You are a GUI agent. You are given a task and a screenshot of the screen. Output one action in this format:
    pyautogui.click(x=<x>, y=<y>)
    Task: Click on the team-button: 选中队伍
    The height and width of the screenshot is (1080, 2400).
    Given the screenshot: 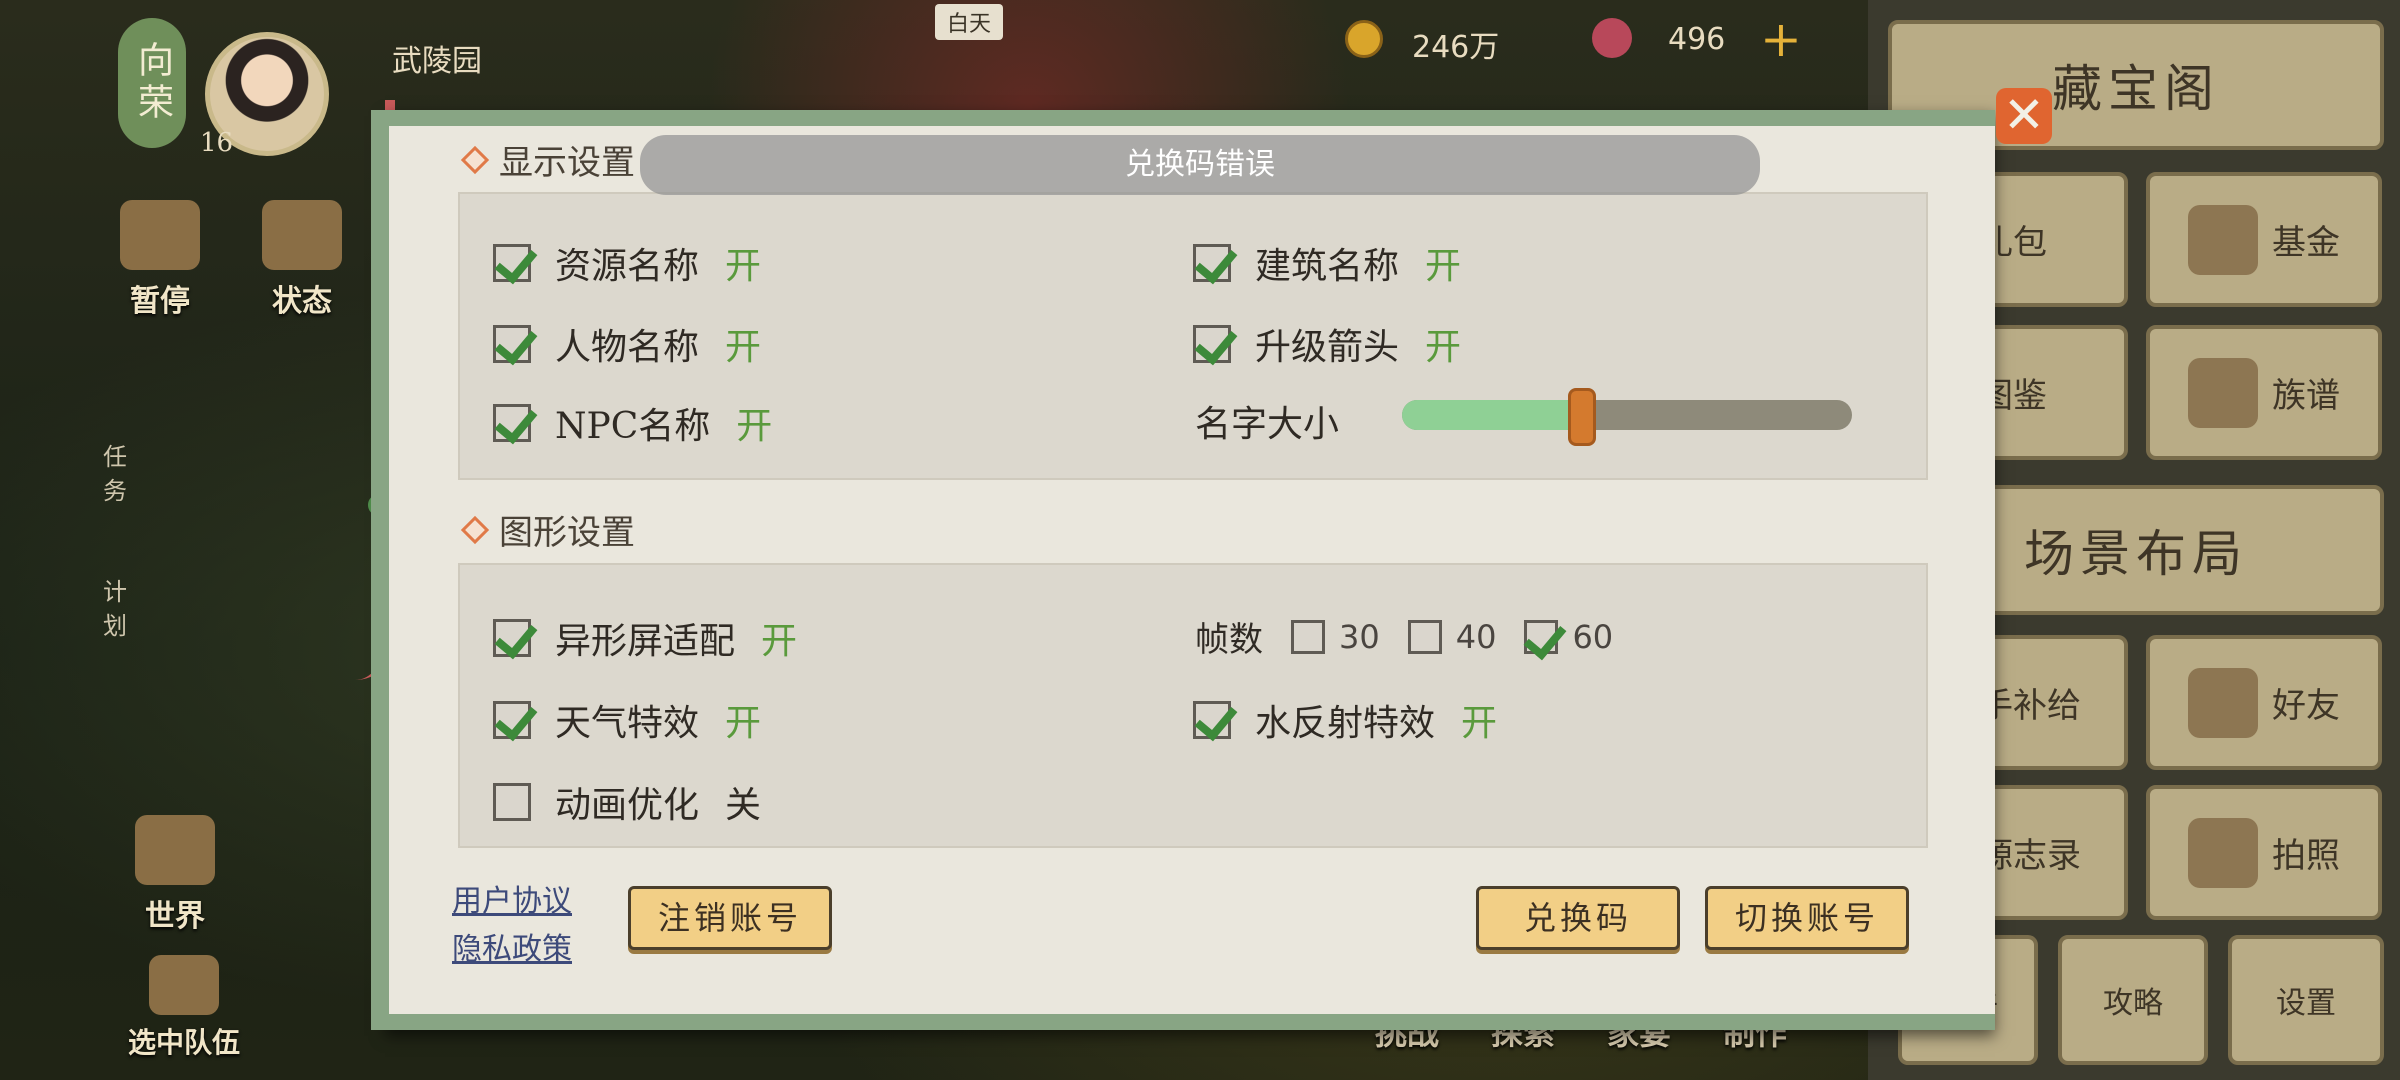 What is the action you would take?
    pyautogui.click(x=184, y=1008)
    